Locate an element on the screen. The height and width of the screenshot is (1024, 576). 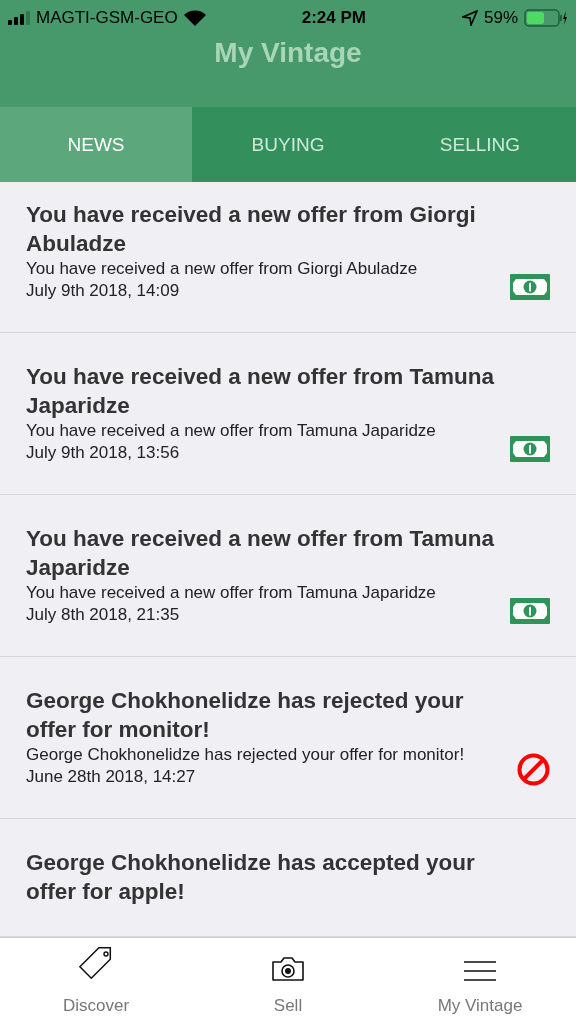
tab-bar-label: Sell is located at coordinates (288, 1006).